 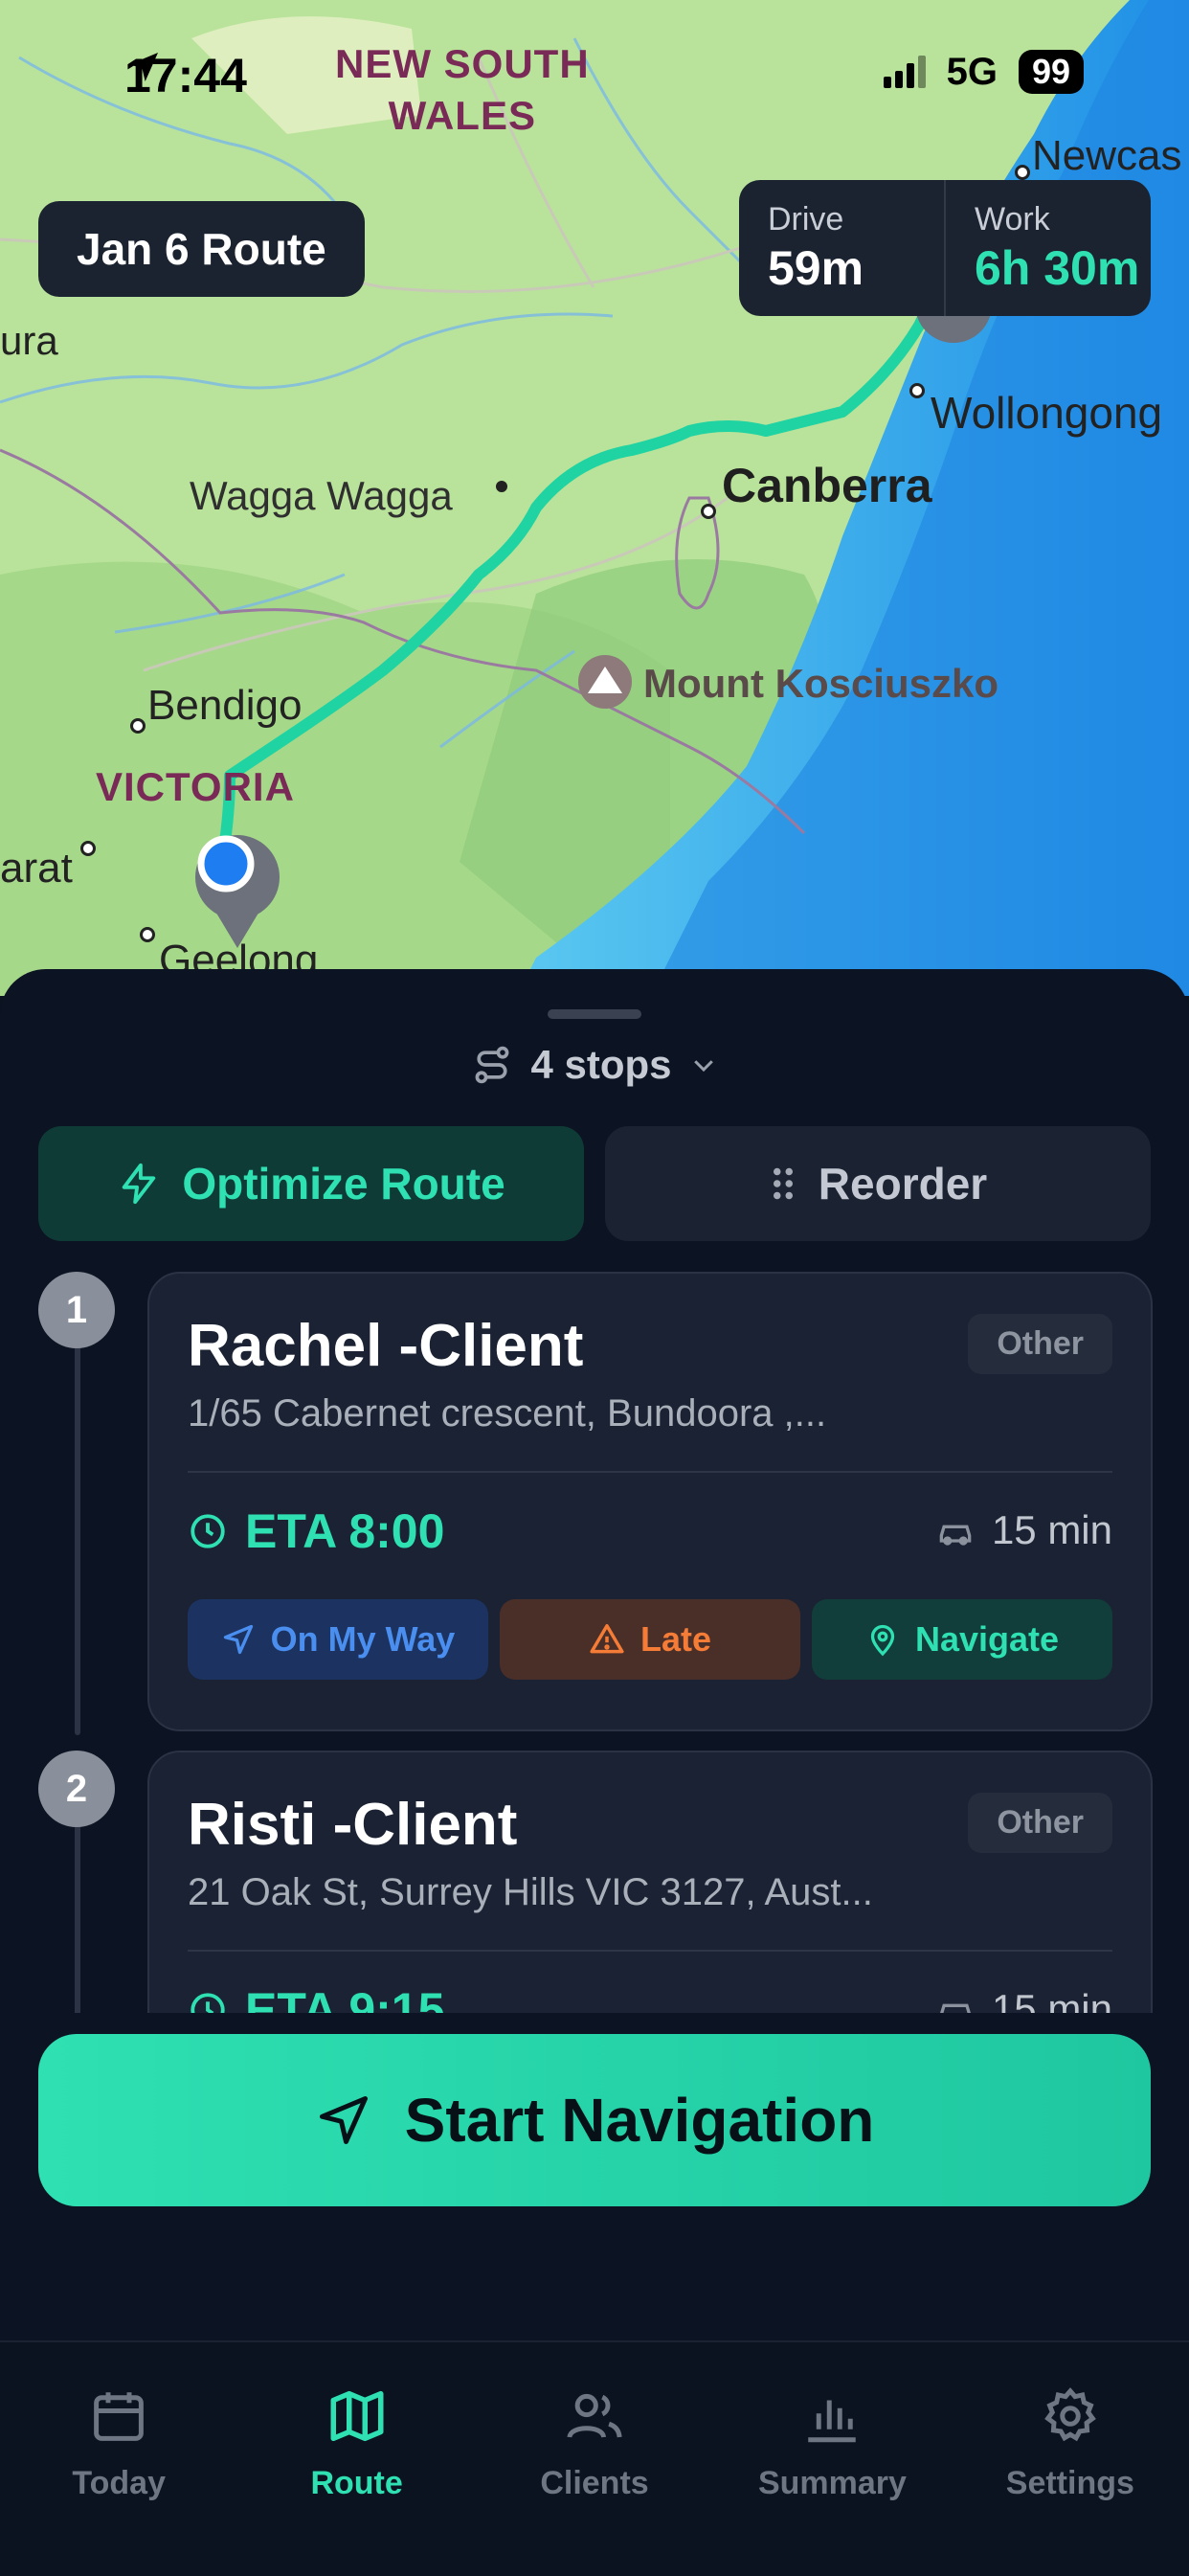 I want to click on start-navigation-button: Start Navigation, so click(x=594, y=2120).